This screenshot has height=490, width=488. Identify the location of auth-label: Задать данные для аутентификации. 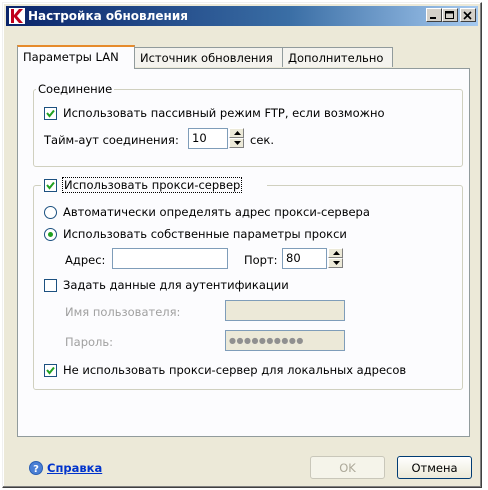
(176, 285).